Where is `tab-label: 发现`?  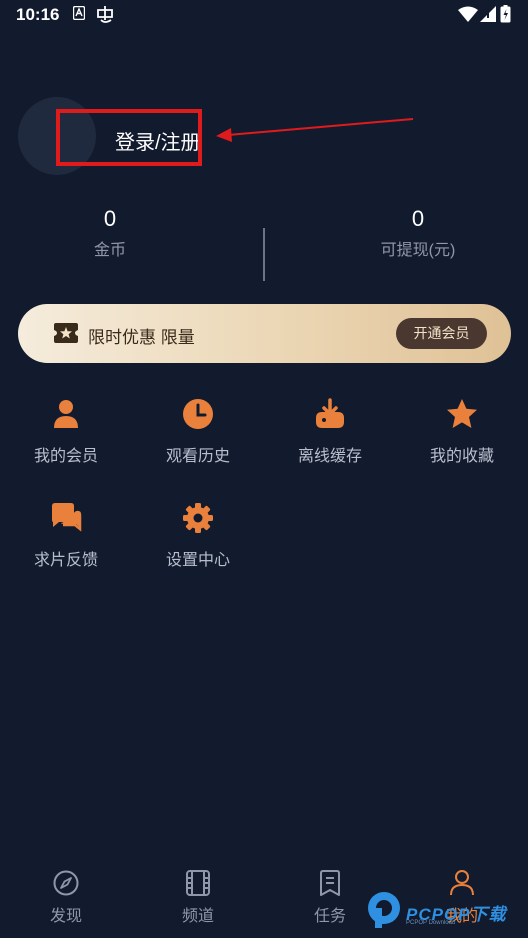 tab-label: 发现 is located at coordinates (65, 916).